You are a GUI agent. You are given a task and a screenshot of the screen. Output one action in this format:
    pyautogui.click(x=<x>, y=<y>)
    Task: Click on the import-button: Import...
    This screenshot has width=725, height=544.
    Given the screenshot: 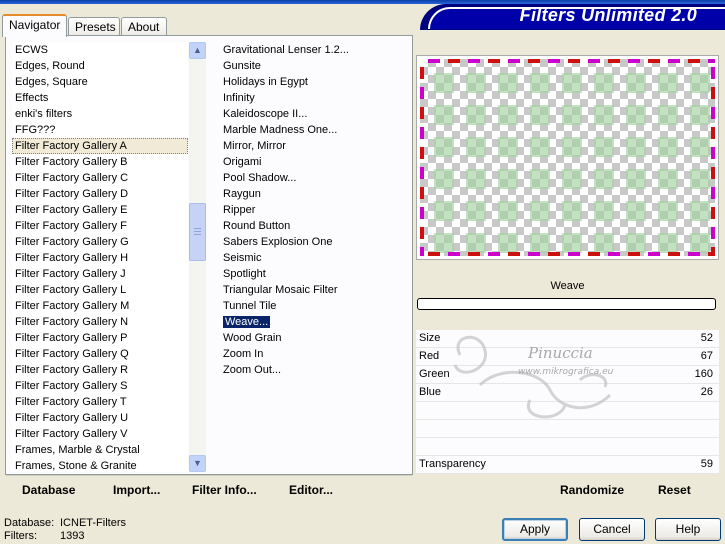 What is the action you would take?
    pyautogui.click(x=136, y=490)
    